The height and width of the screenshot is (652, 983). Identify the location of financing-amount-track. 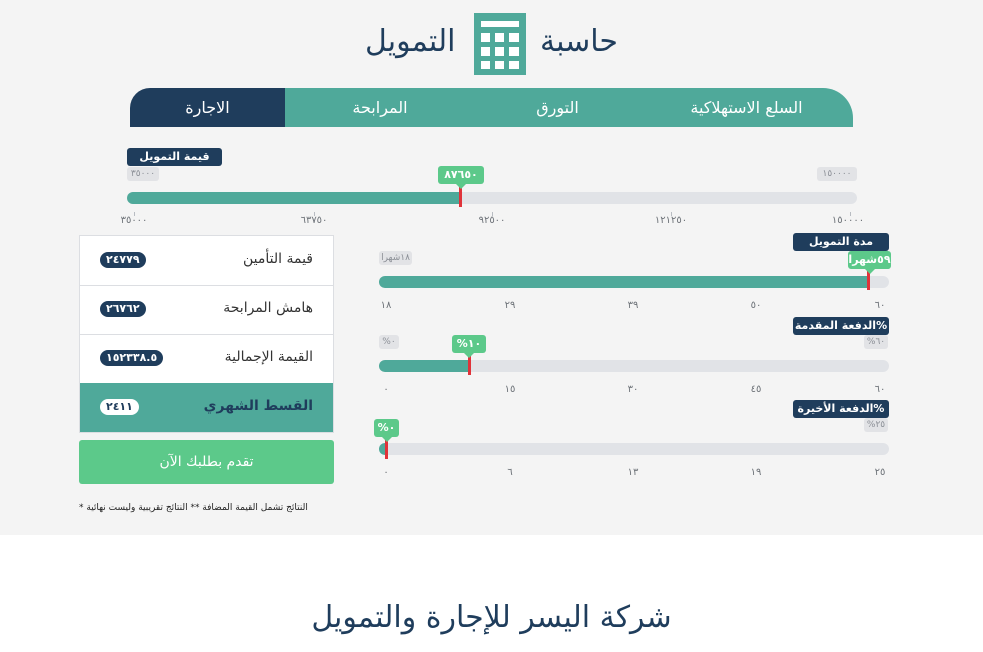
(492, 198).